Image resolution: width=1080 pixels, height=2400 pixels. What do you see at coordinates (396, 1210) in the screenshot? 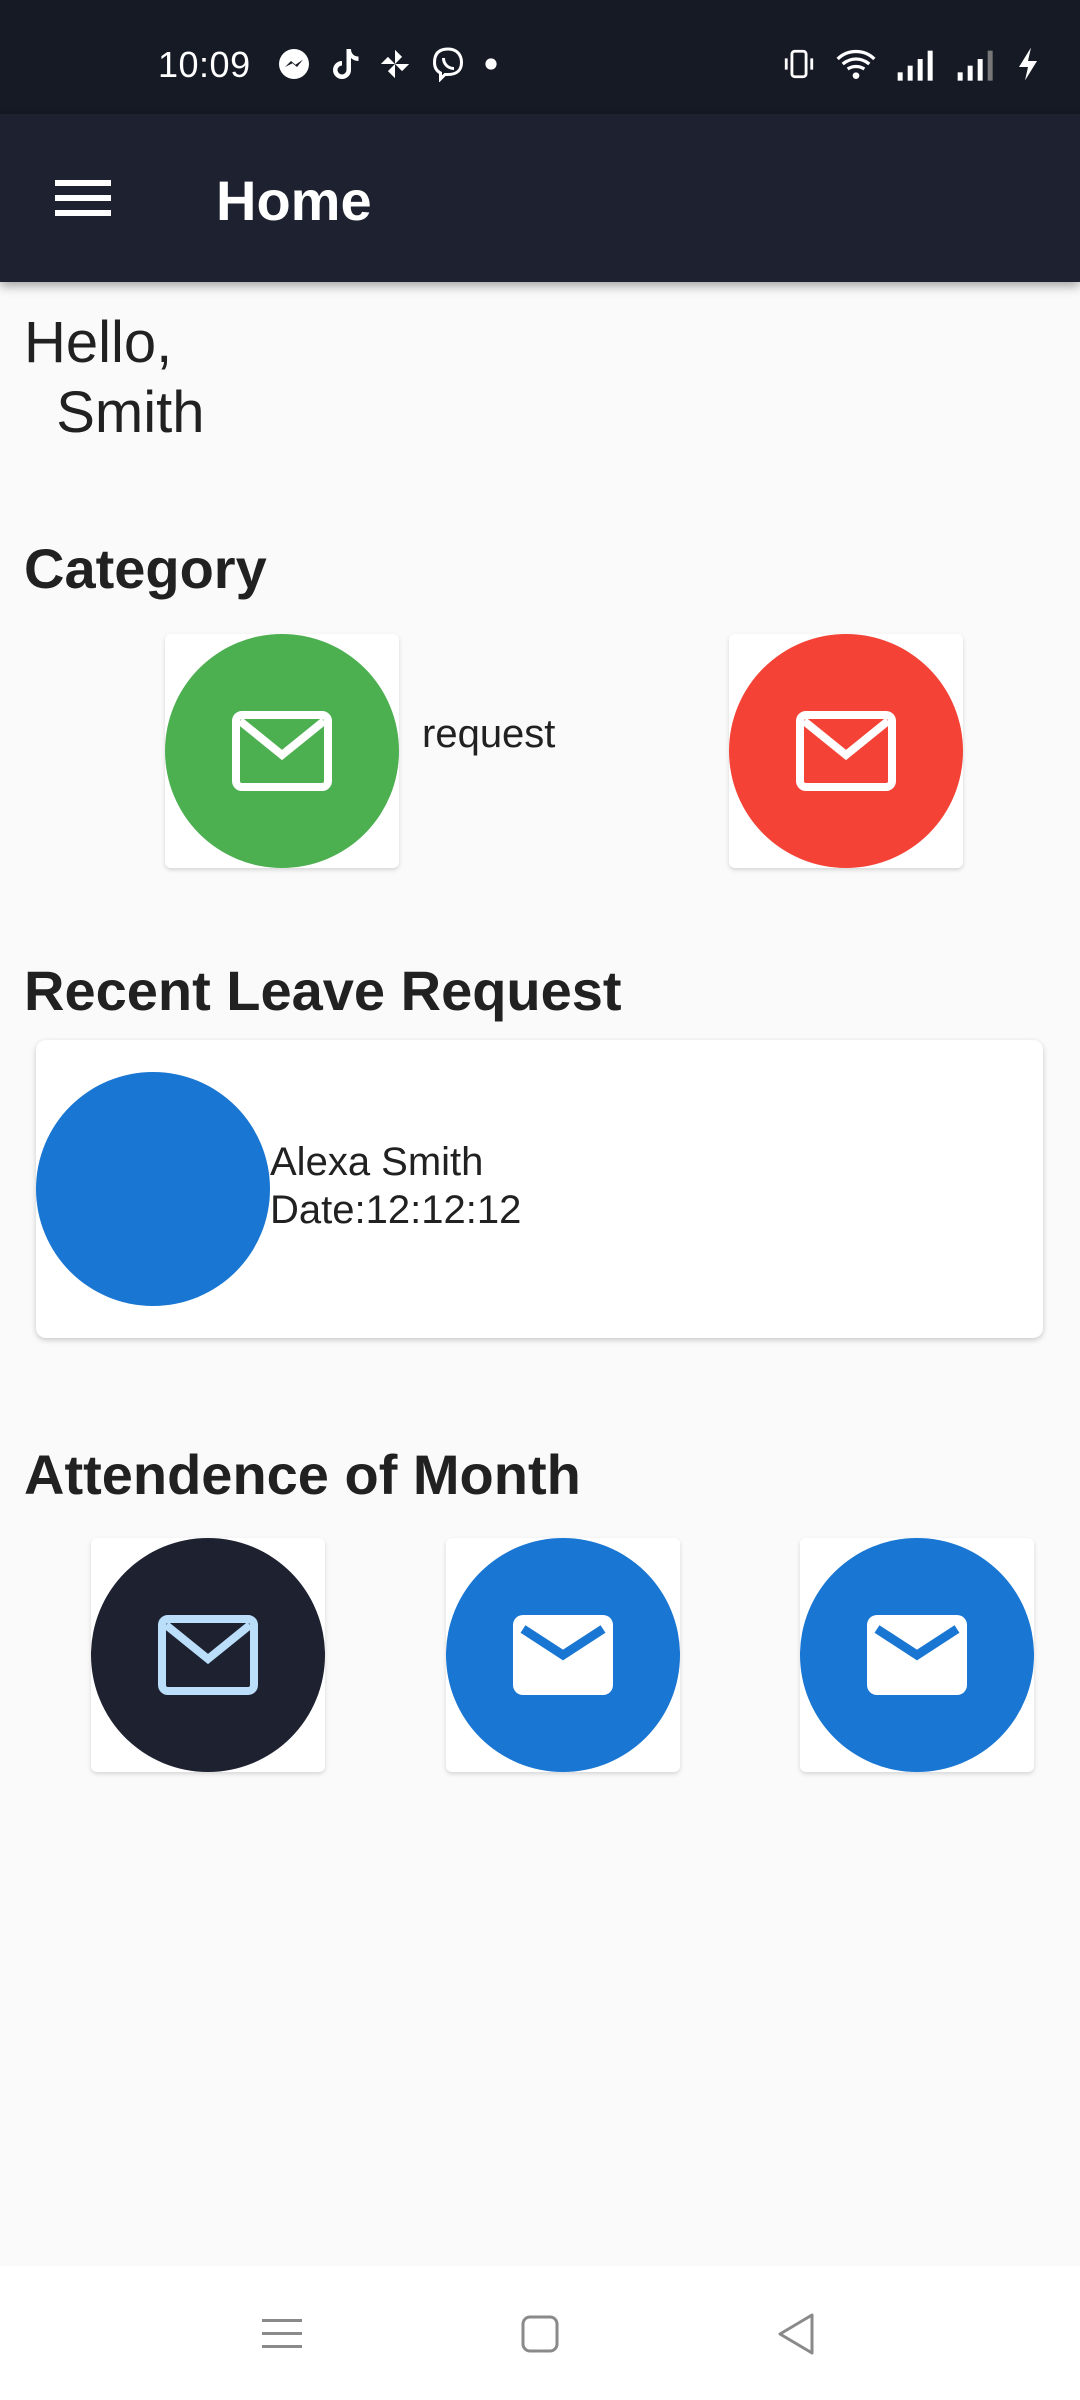
I see `leave-request-date: Date:12:12:12` at bounding box center [396, 1210].